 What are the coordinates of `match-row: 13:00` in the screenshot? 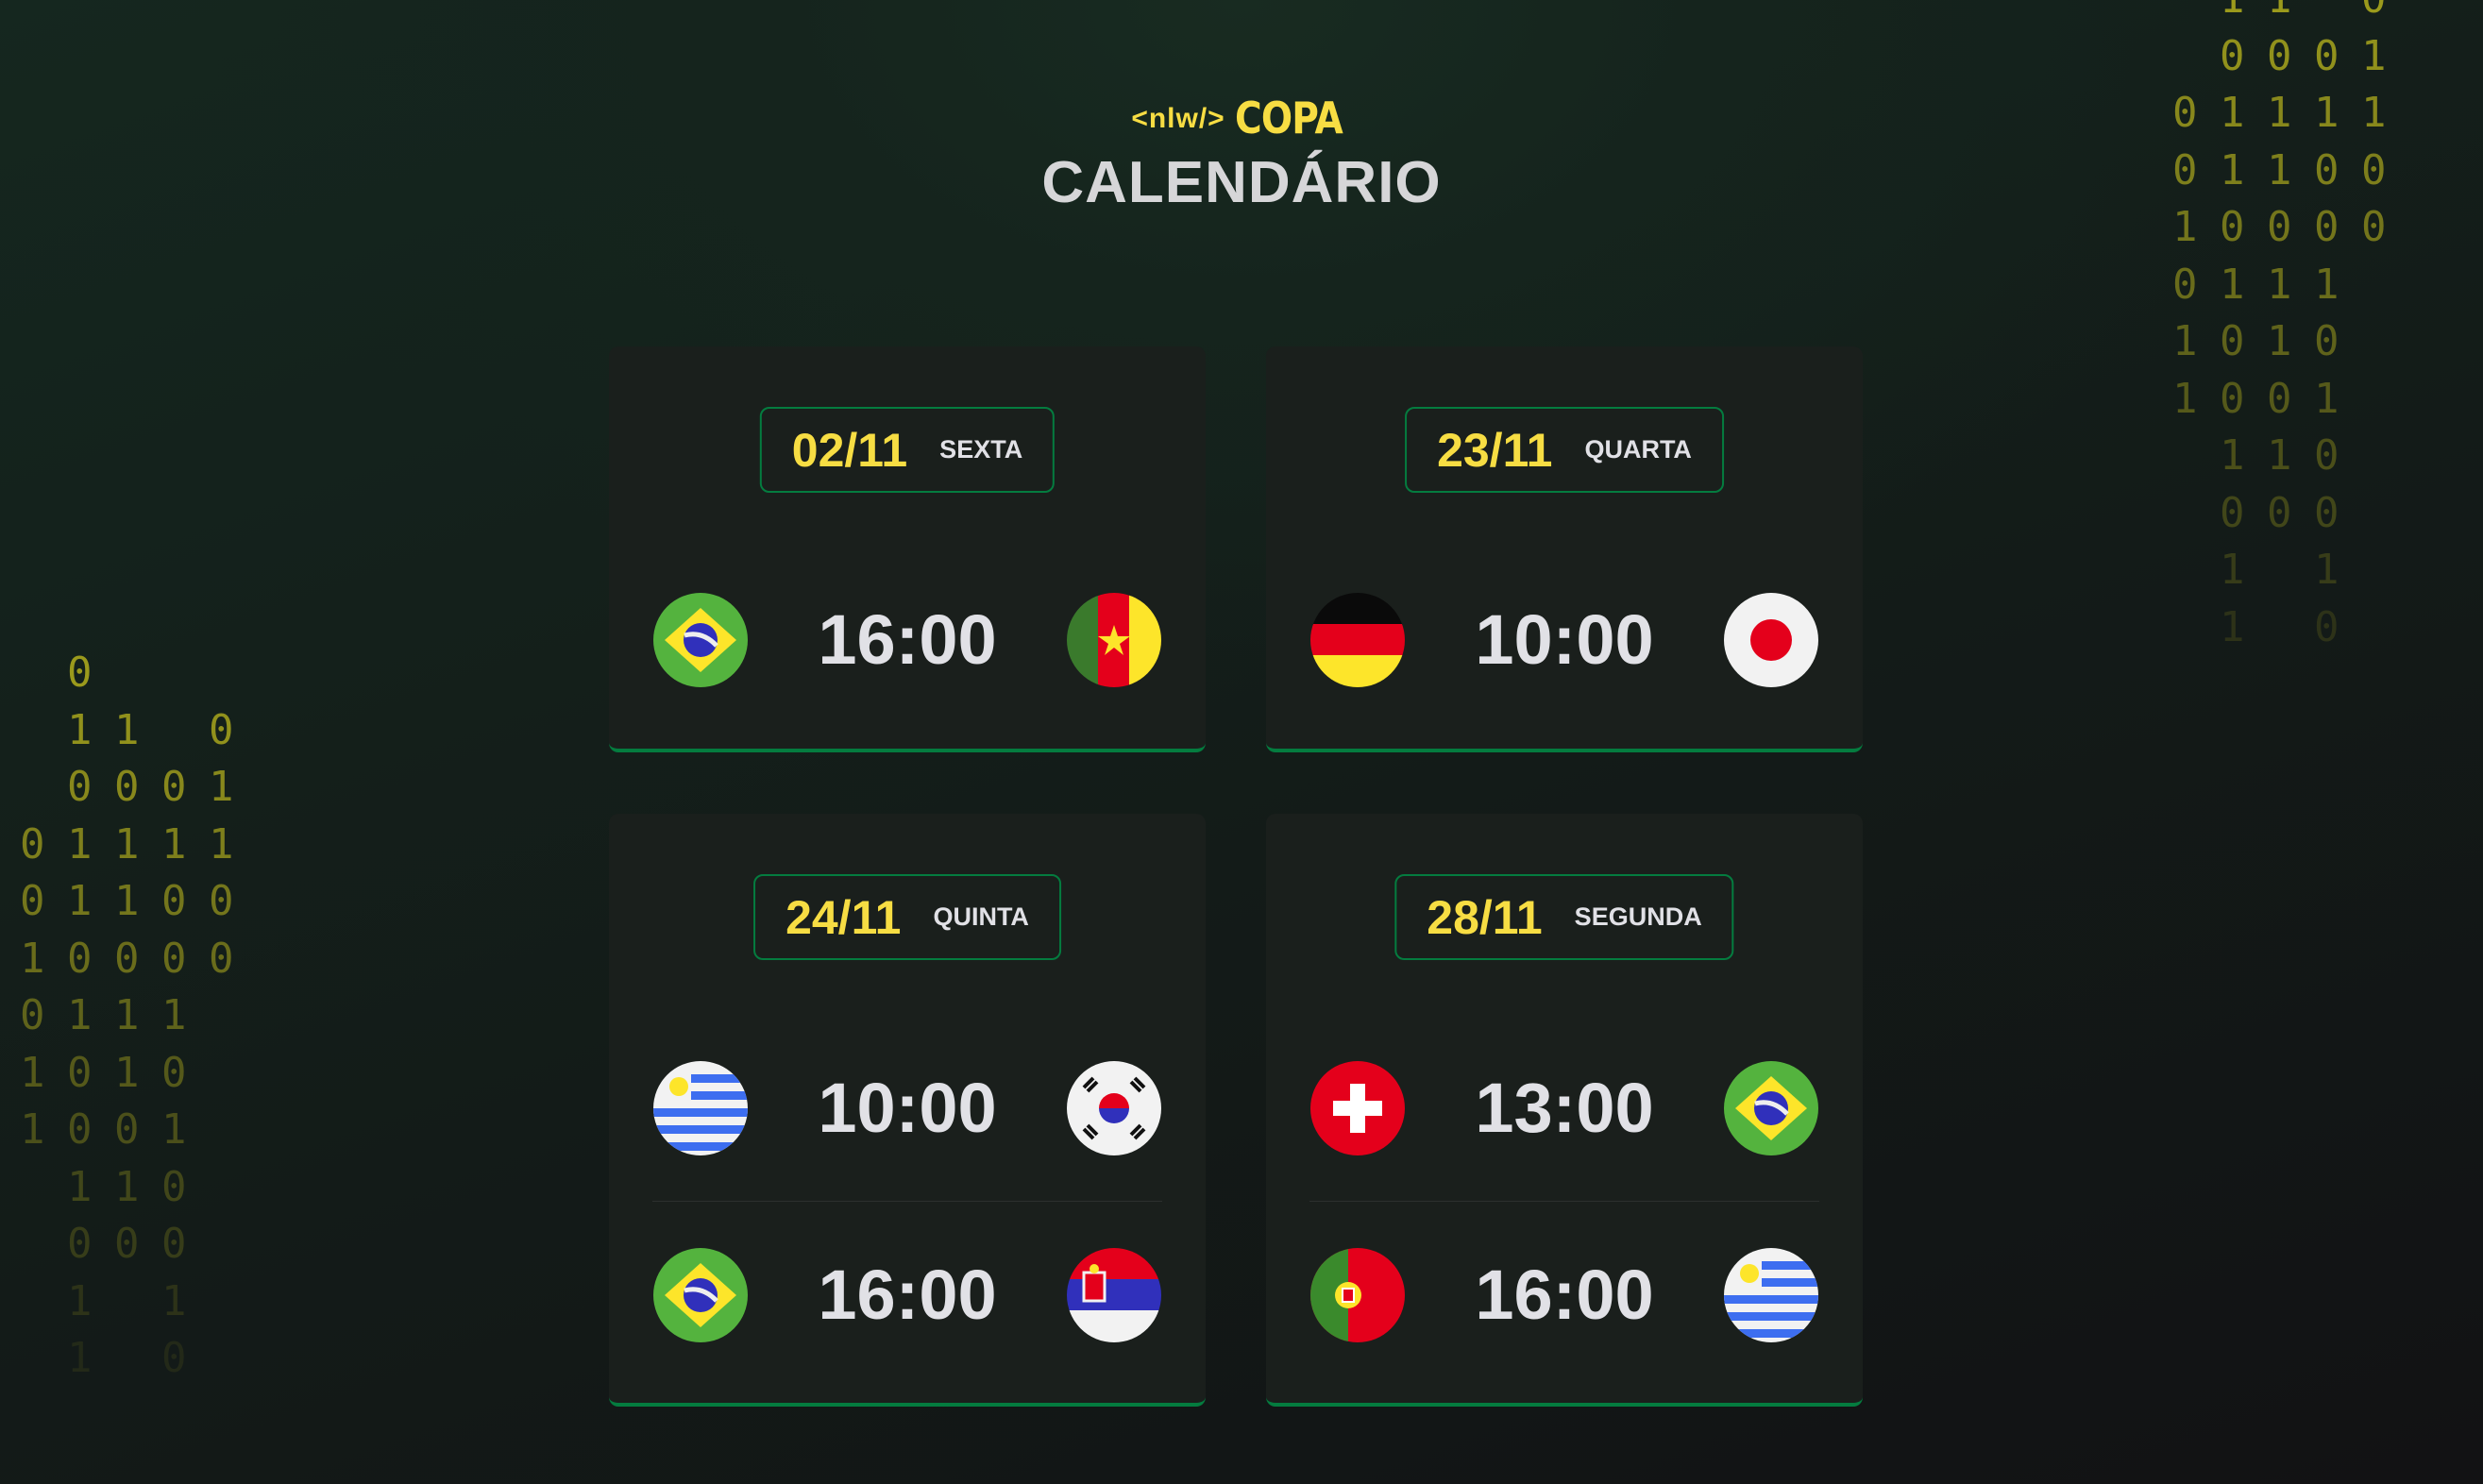 It's located at (1565, 1108).